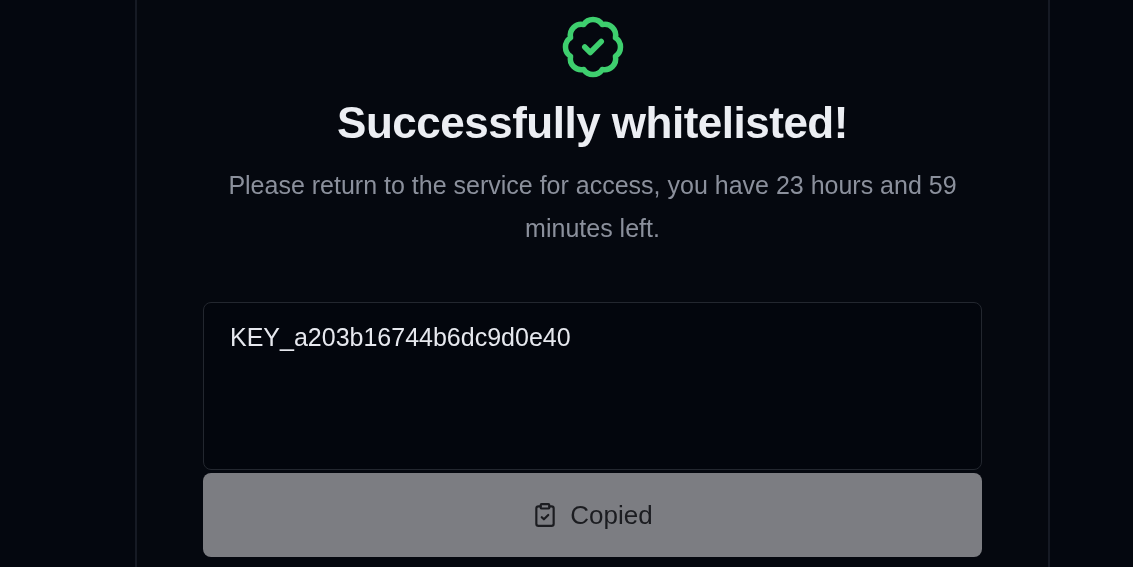  What do you see at coordinates (592, 515) in the screenshot?
I see `copy-button: Copied` at bounding box center [592, 515].